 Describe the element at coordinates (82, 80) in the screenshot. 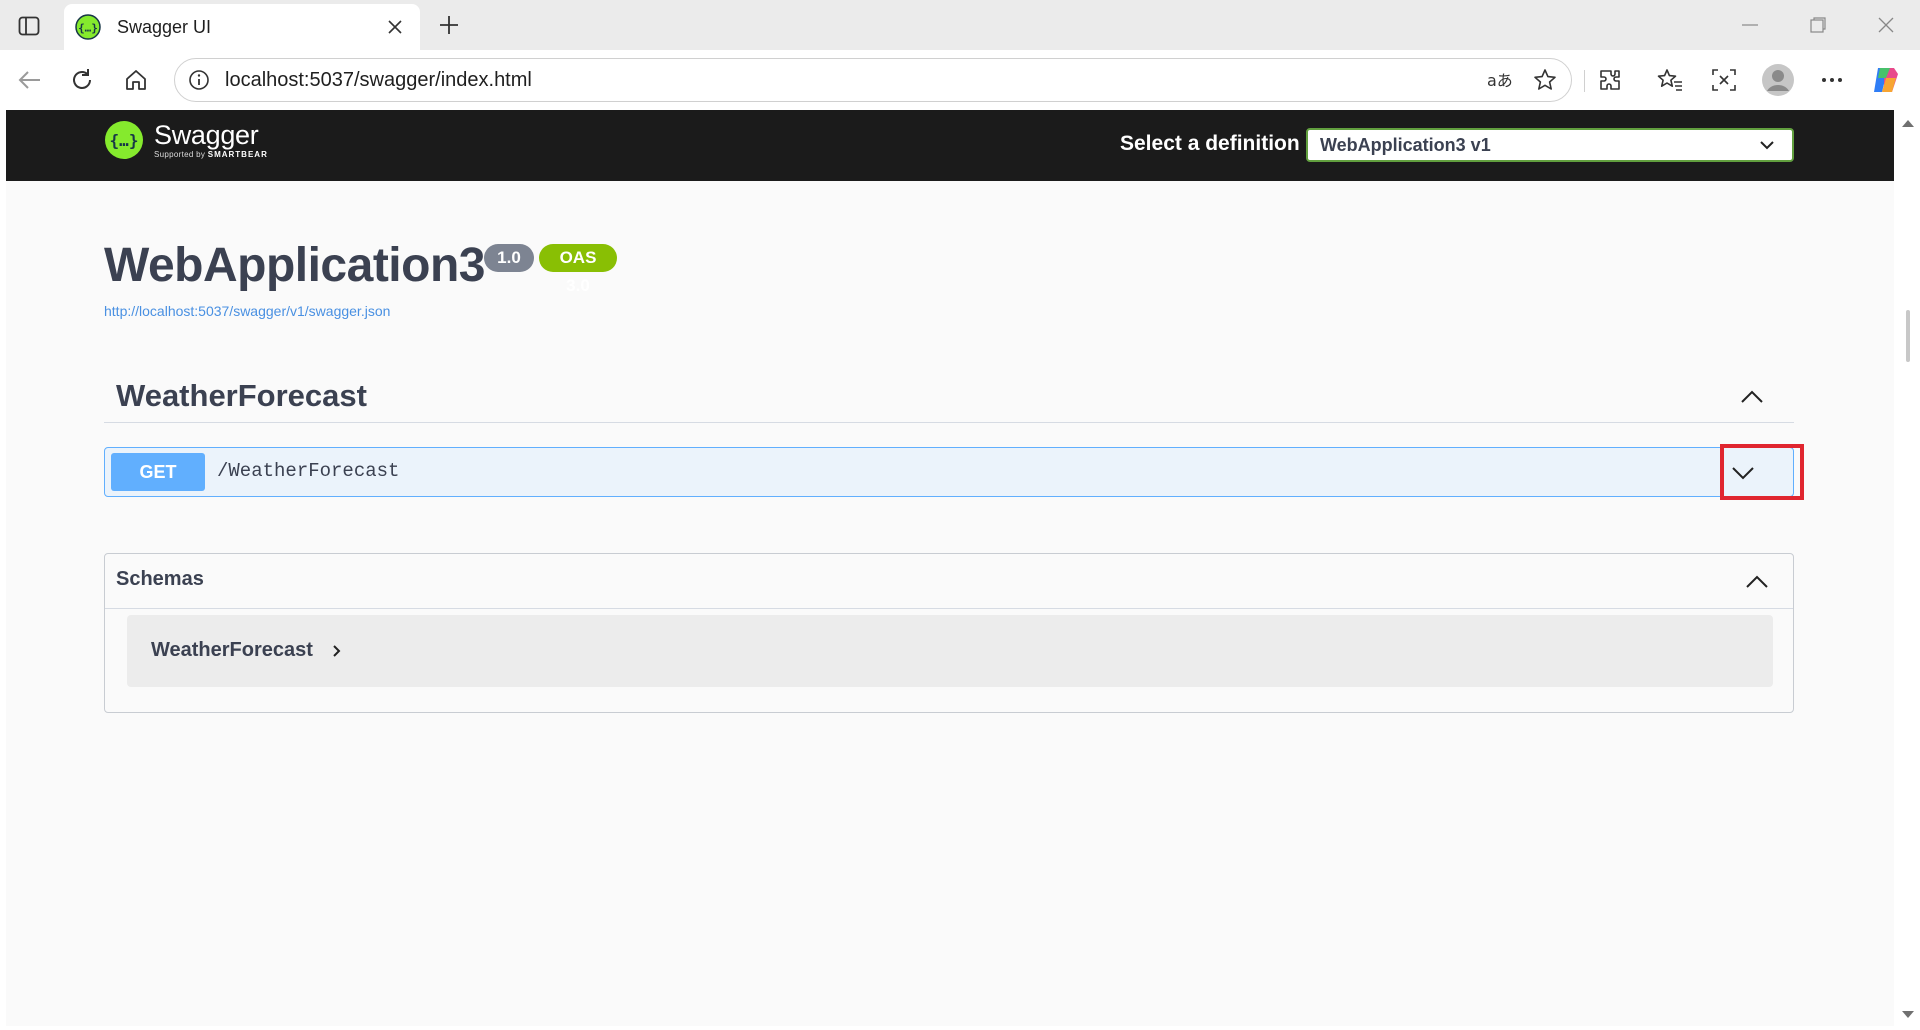

I see `refresh-icon` at that location.